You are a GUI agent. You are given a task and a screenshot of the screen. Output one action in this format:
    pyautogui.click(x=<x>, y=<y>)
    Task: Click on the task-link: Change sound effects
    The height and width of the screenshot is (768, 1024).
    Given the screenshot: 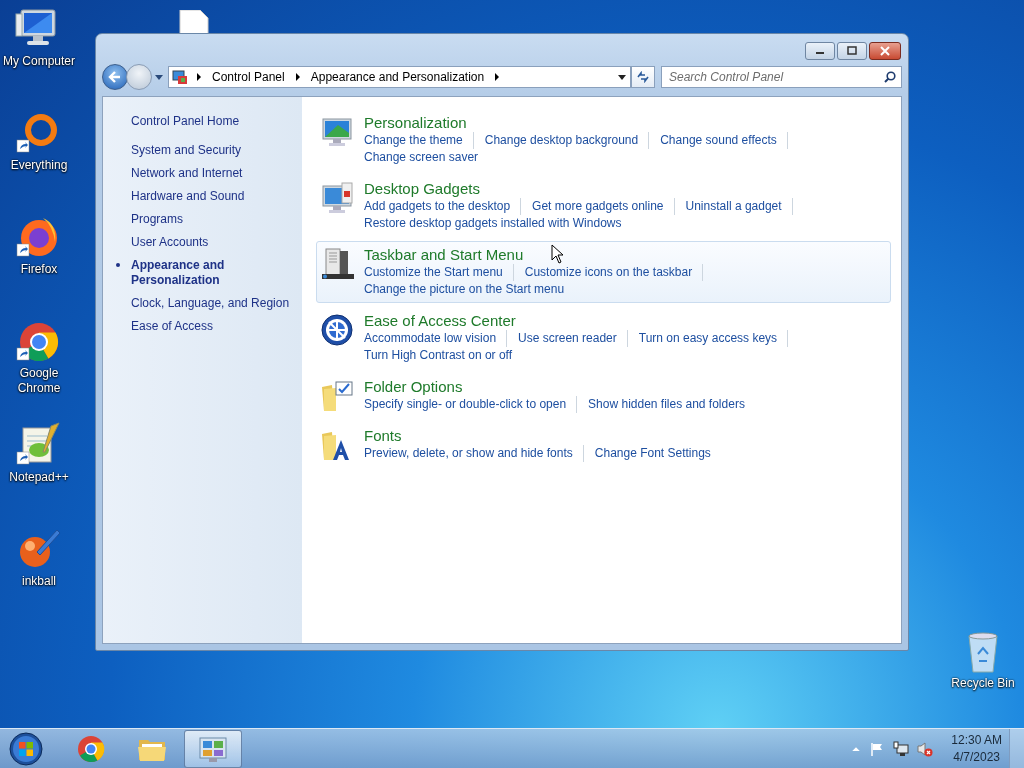 What is the action you would take?
    pyautogui.click(x=724, y=140)
    